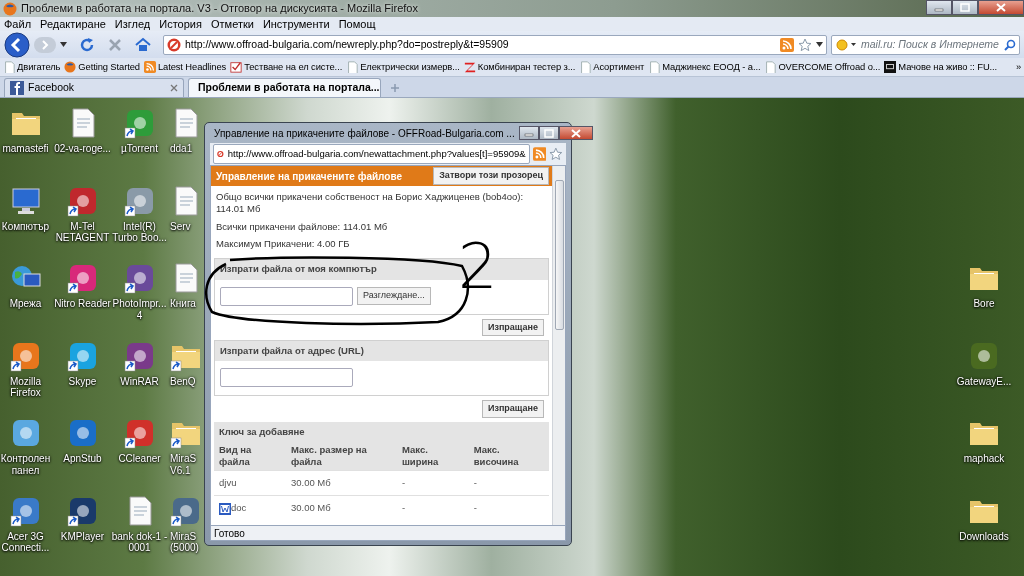 This screenshot has width=1024, height=576. Describe the element at coordinates (139, 309) in the screenshot. I see `desktop-icon-label: PhotoImpr... 4` at that location.